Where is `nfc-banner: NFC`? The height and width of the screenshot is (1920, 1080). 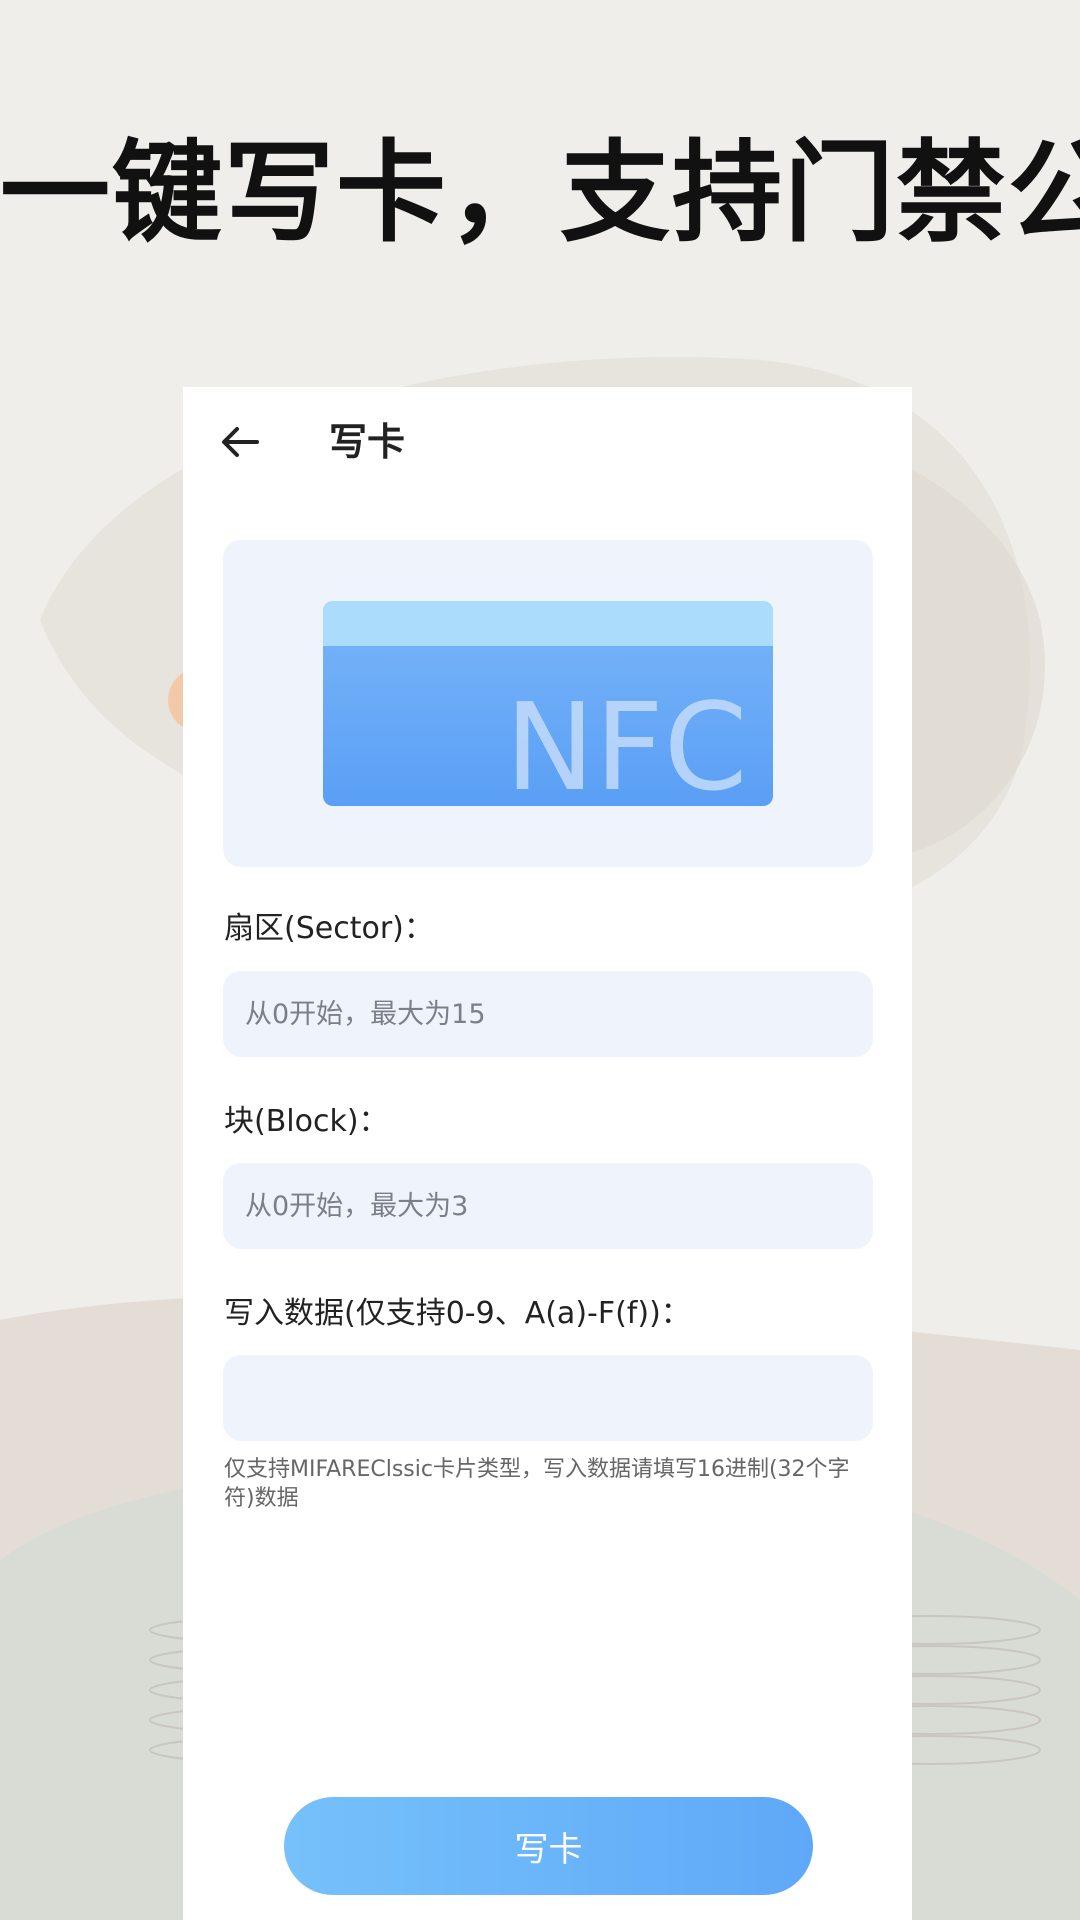
nfc-banner: NFC is located at coordinates (548, 703).